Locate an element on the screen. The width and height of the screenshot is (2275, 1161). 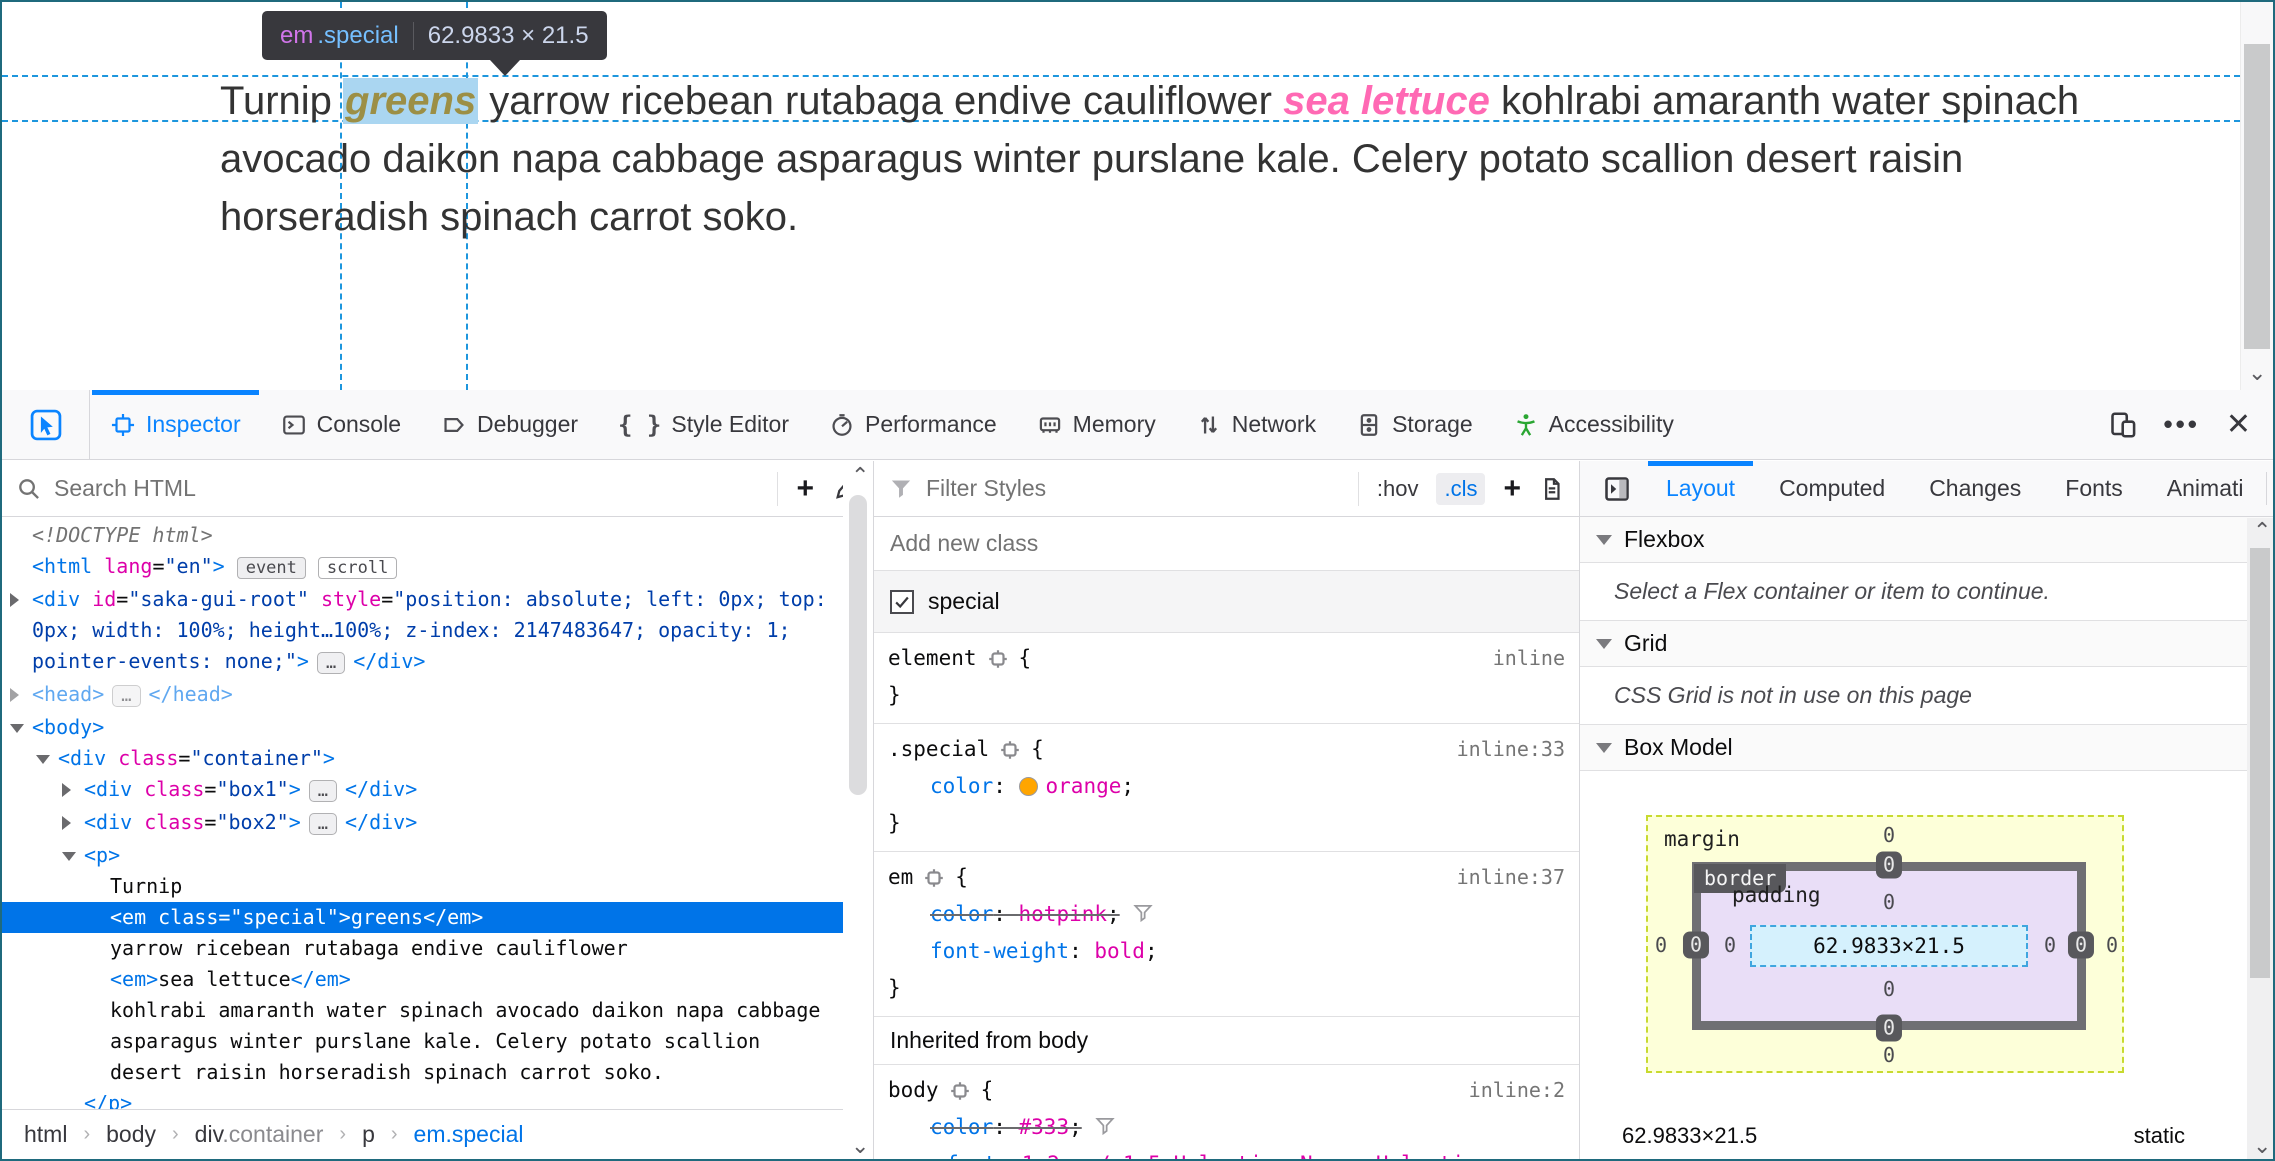
search-html-input: Search HTML is located at coordinates (415, 488).